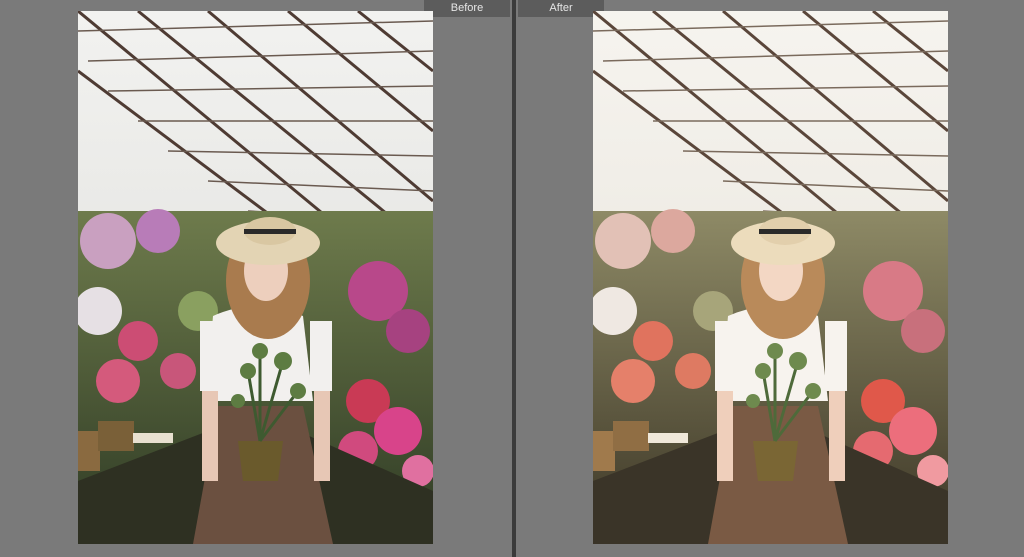 The height and width of the screenshot is (557, 1024). What do you see at coordinates (467, 8) in the screenshot?
I see `before-label: Before` at bounding box center [467, 8].